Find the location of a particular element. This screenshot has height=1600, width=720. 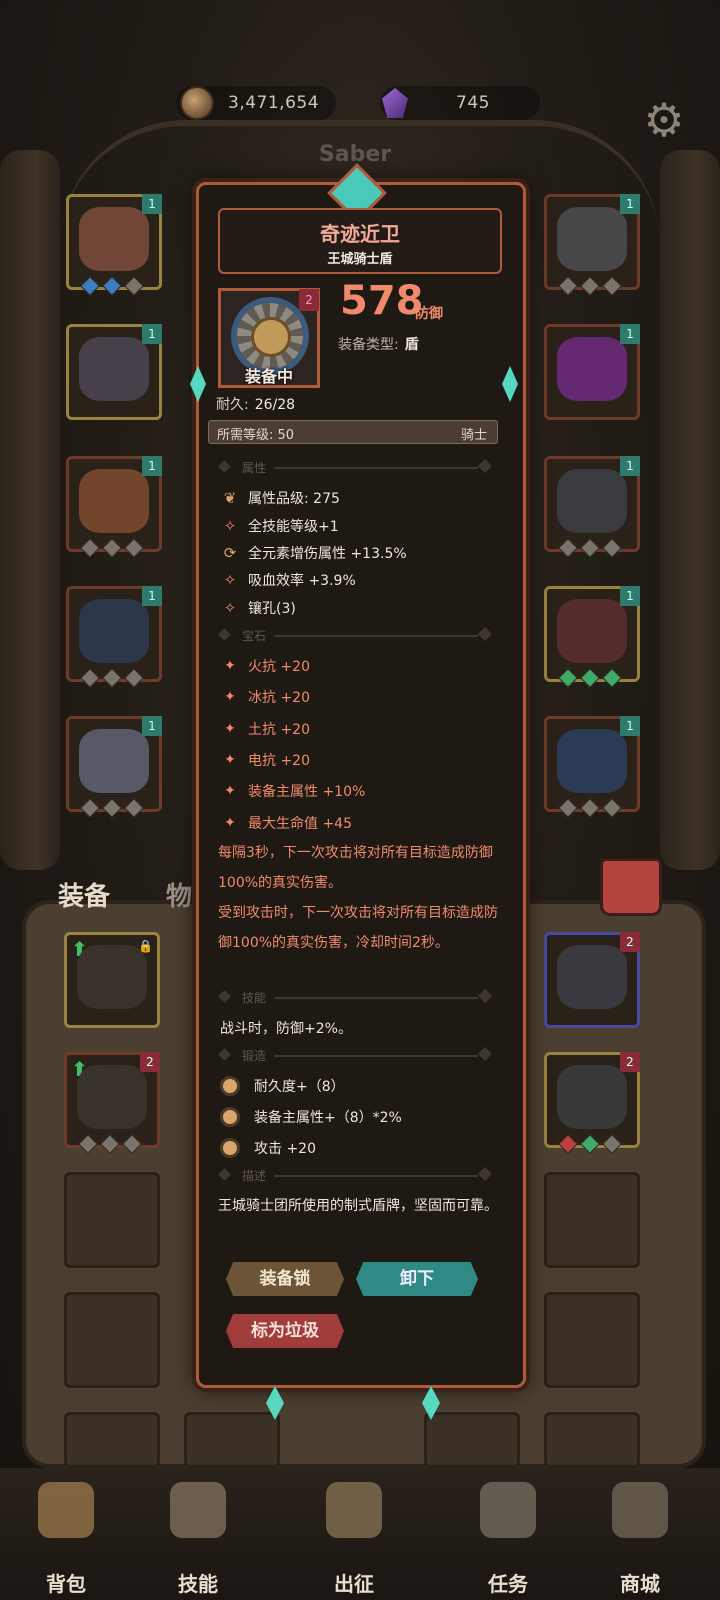

skill-effect-text: 战斗时，防御+2%。 is located at coordinates (286, 1029).